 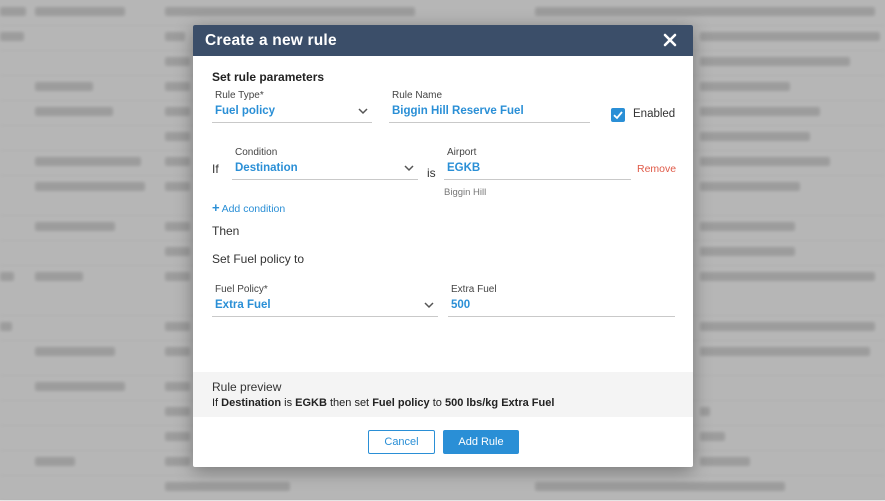 I want to click on rule-preview-title: Rule preview, so click(x=247, y=387).